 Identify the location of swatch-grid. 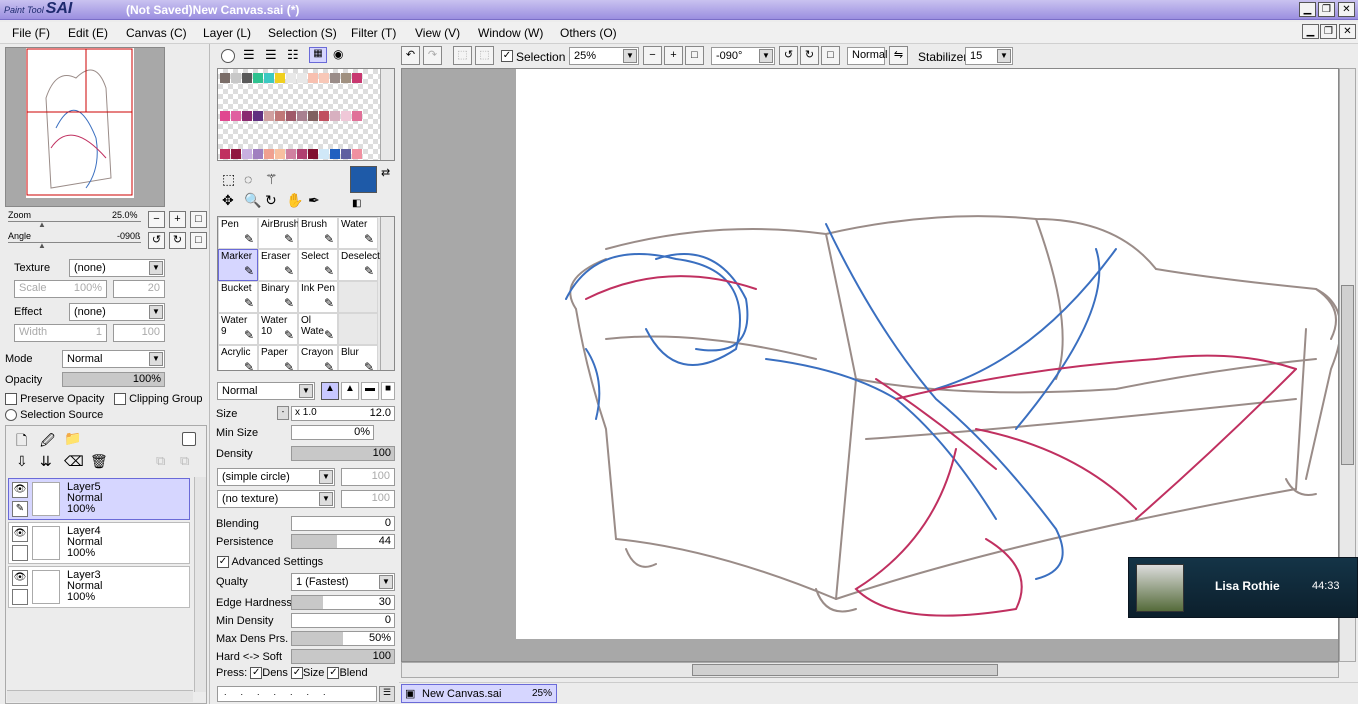
(306, 114).